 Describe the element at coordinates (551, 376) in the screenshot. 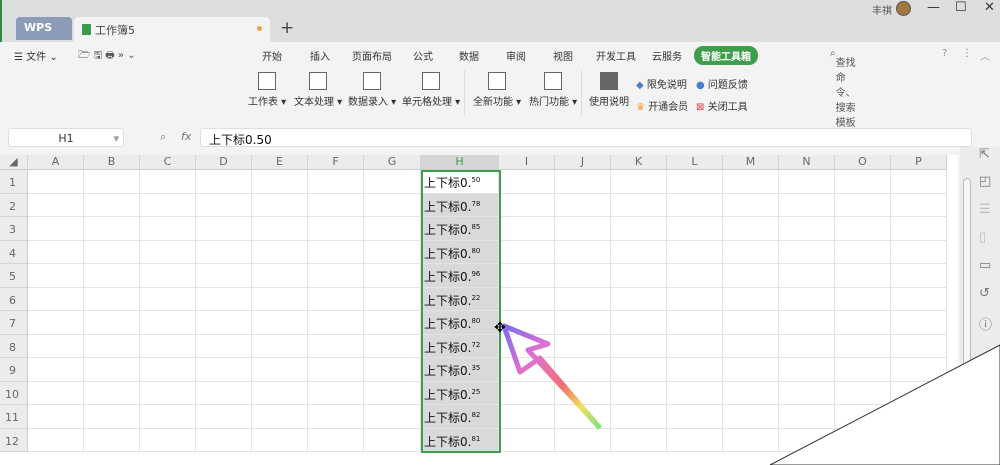

I see `rainbow-arrow-annotation` at that location.